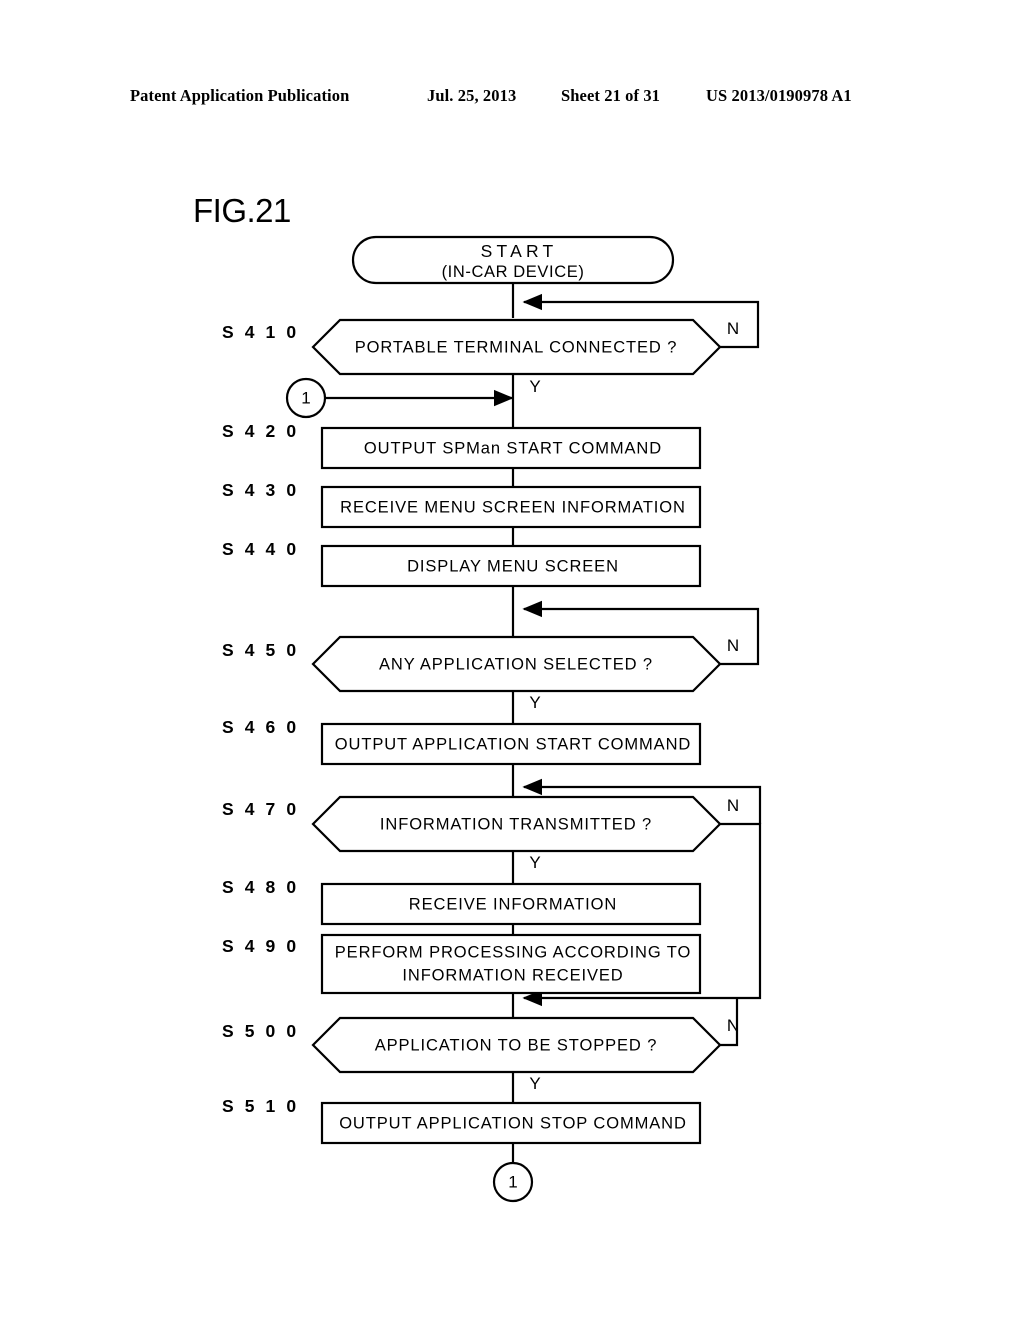 The height and width of the screenshot is (1320, 1024). I want to click on s490-text-line1: PERFORM PROCESSING ACCORDING TO, so click(513, 952).